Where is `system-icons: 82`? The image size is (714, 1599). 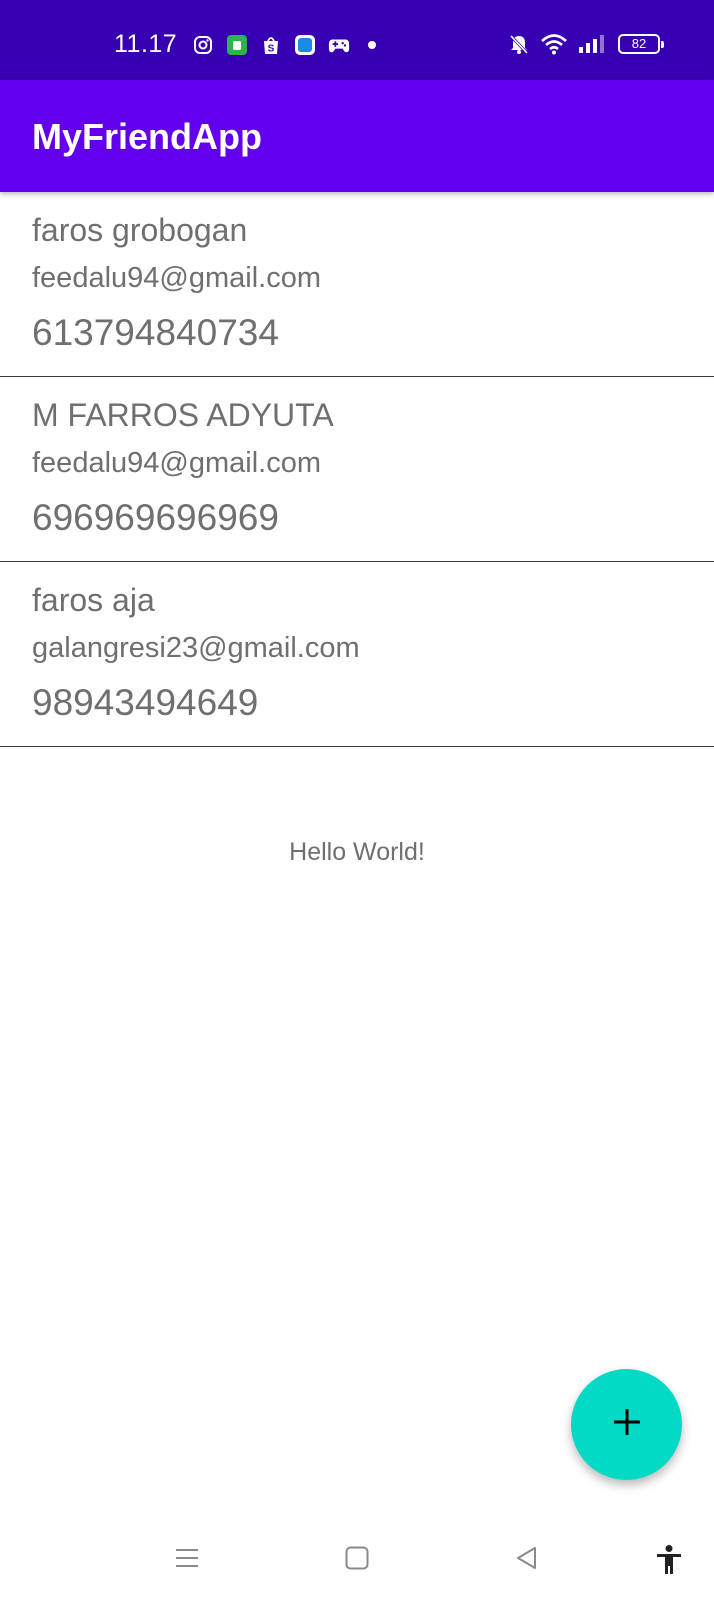
system-icons: 82 is located at coordinates (581, 44).